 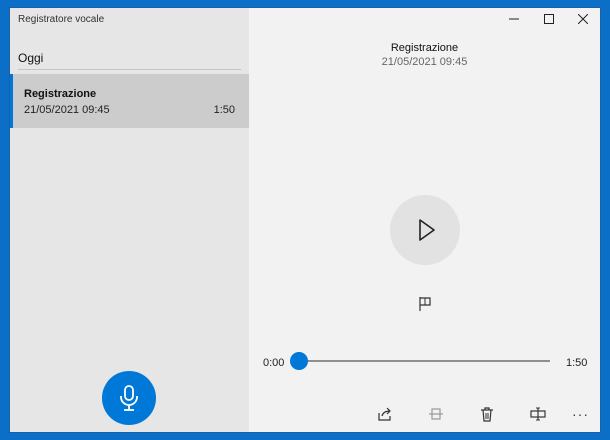 I want to click on minimize-icon, so click(x=514, y=19).